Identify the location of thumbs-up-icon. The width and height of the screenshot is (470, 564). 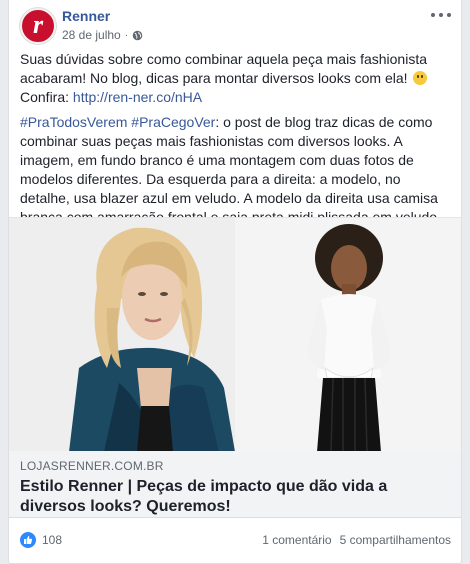
(28, 540).